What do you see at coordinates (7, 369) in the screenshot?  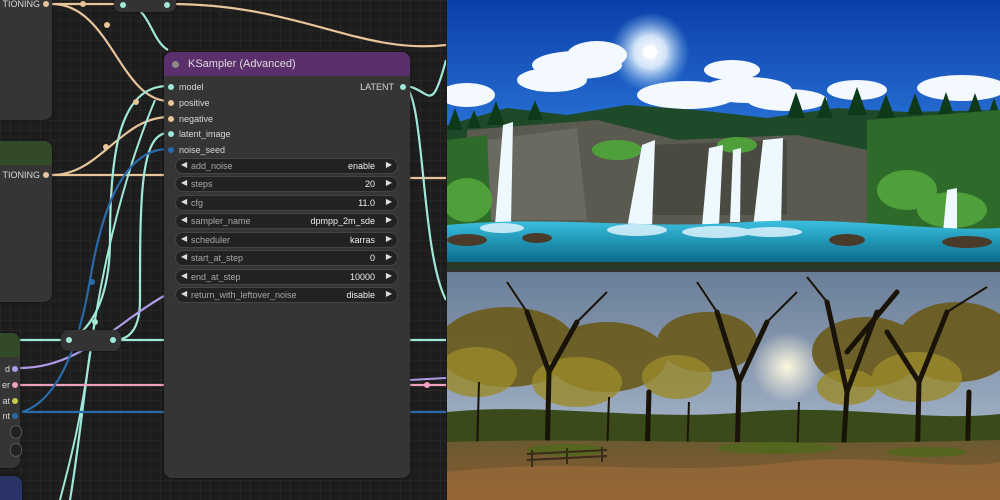 I see `output-label-1: d` at bounding box center [7, 369].